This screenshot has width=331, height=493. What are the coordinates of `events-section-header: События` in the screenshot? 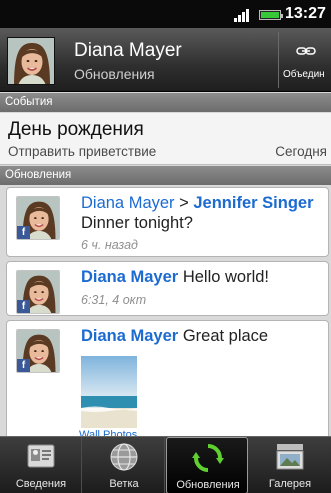 It's located at (165, 102).